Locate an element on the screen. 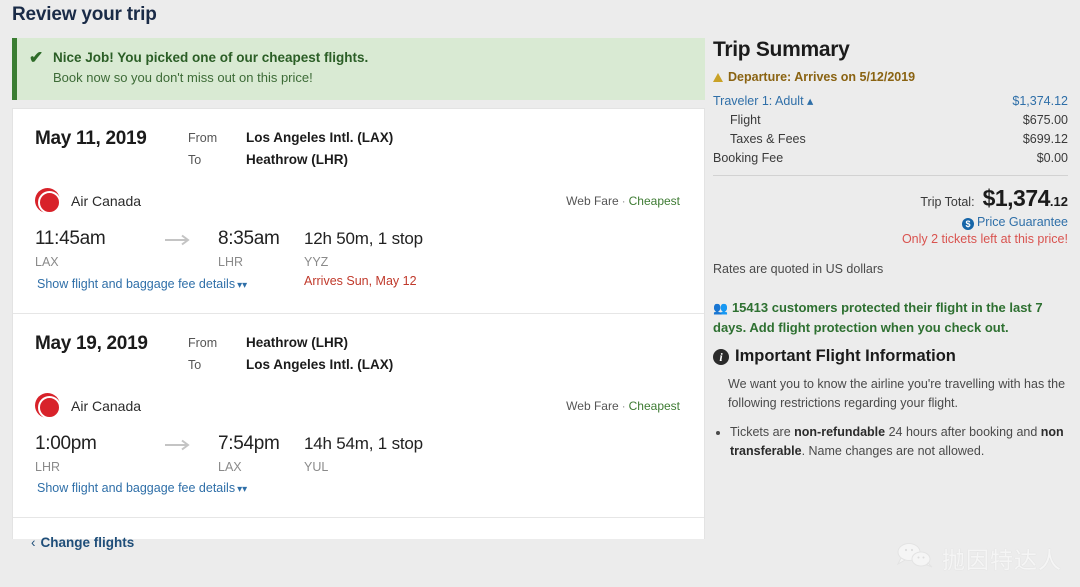 The width and height of the screenshot is (1080, 587). info-icon: i is located at coordinates (721, 356).